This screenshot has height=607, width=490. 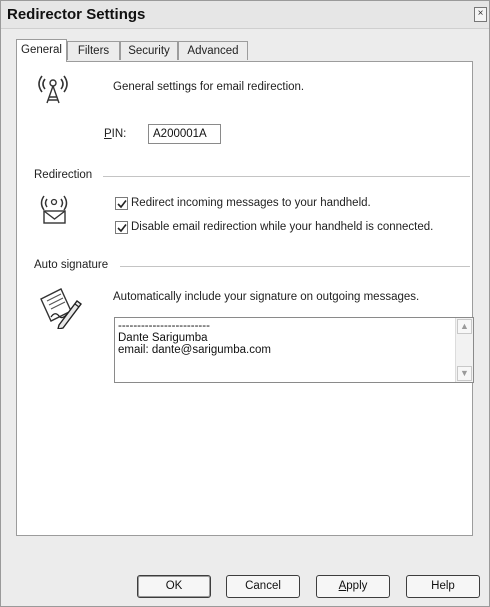 What do you see at coordinates (213, 50) in the screenshot?
I see `tab-advanced: Advanced` at bounding box center [213, 50].